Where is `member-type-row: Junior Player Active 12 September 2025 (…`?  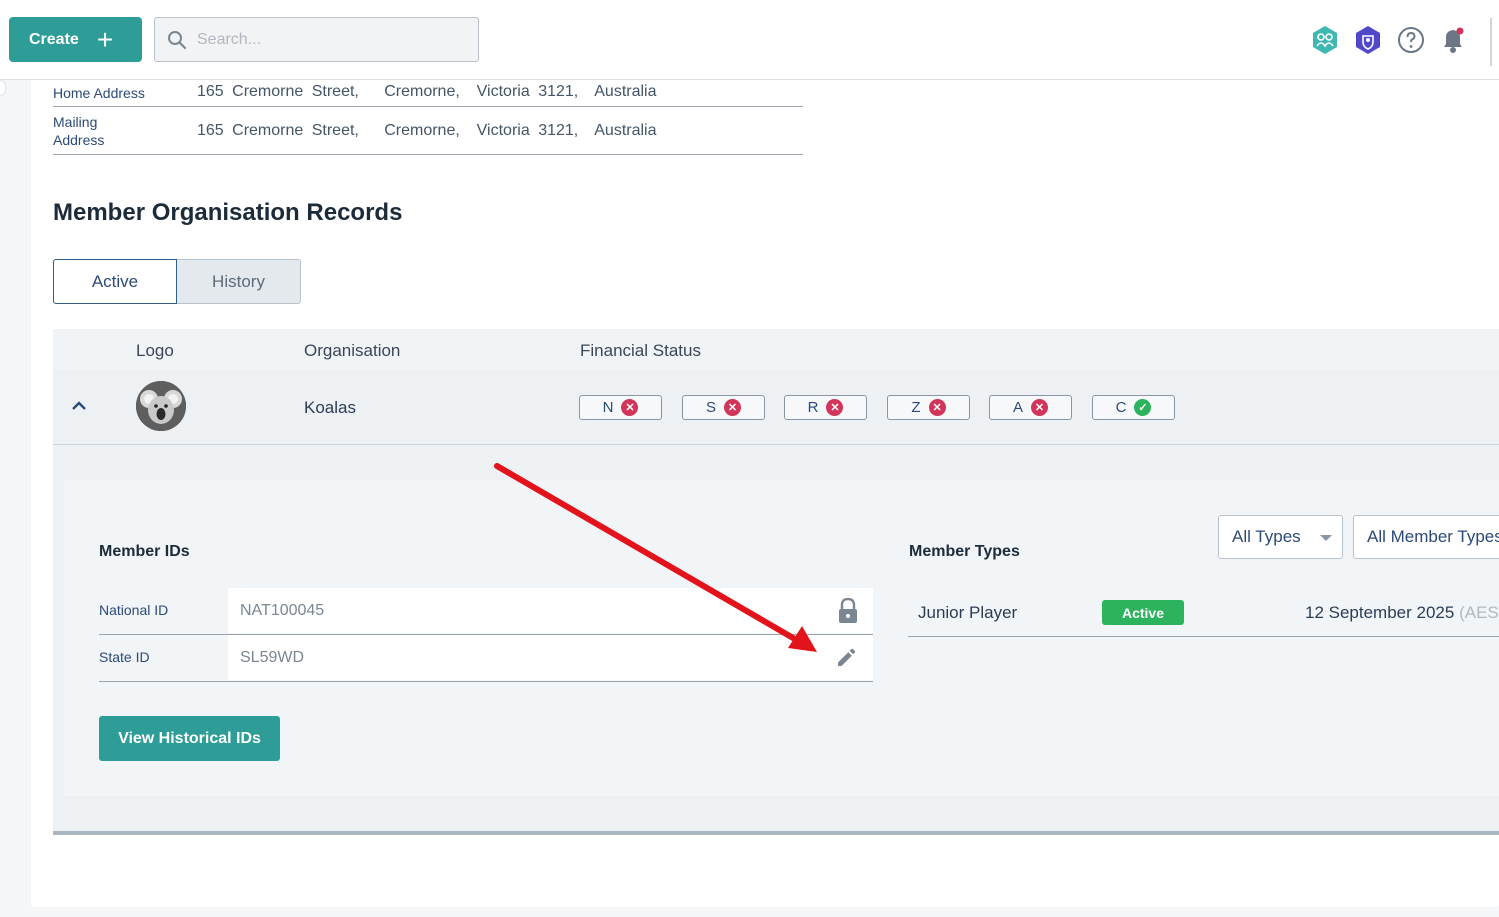 member-type-row: Junior Player Active 12 September 2025 (… is located at coordinates (1203, 613).